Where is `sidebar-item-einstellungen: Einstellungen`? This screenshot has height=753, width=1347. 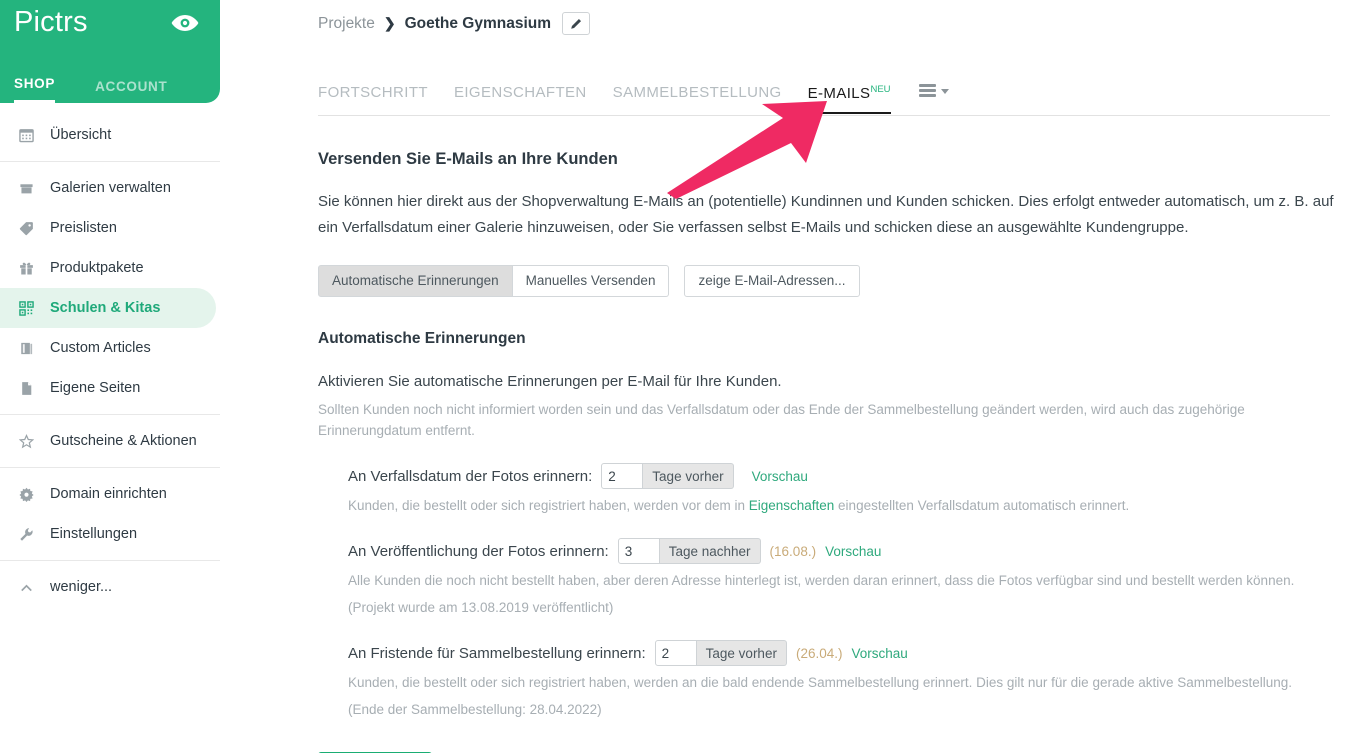 sidebar-item-einstellungen: Einstellungen is located at coordinates (108, 534).